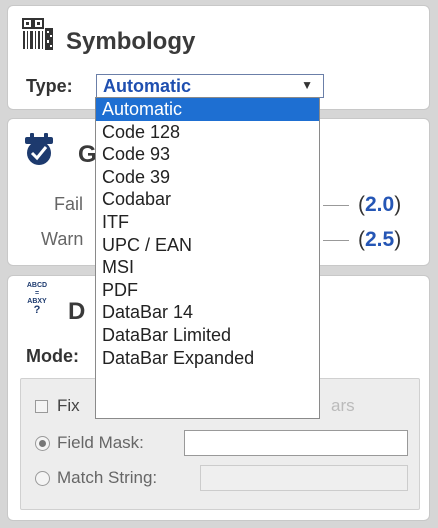  Describe the element at coordinates (207, 154) in the screenshot. I see `type-option: Code 93` at that location.